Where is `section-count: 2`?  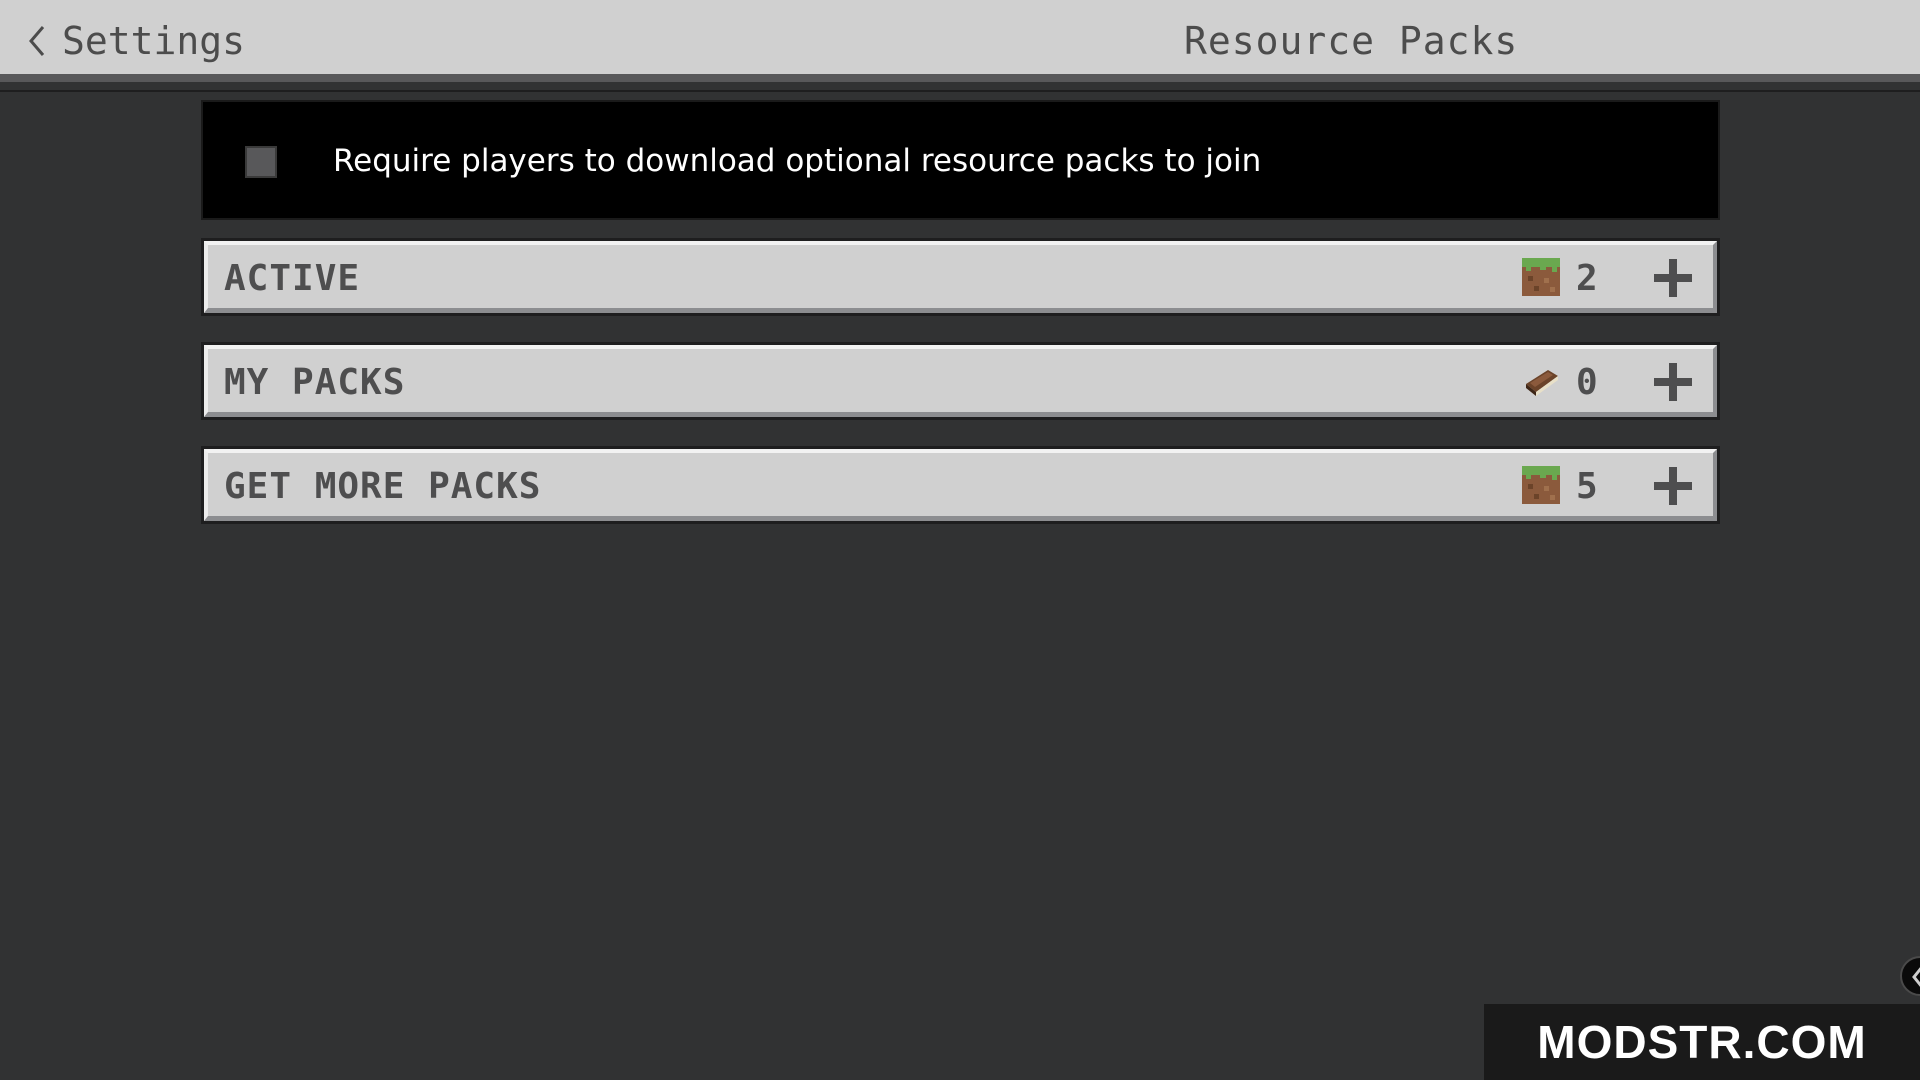
section-count: 2 is located at coordinates (1587, 278).